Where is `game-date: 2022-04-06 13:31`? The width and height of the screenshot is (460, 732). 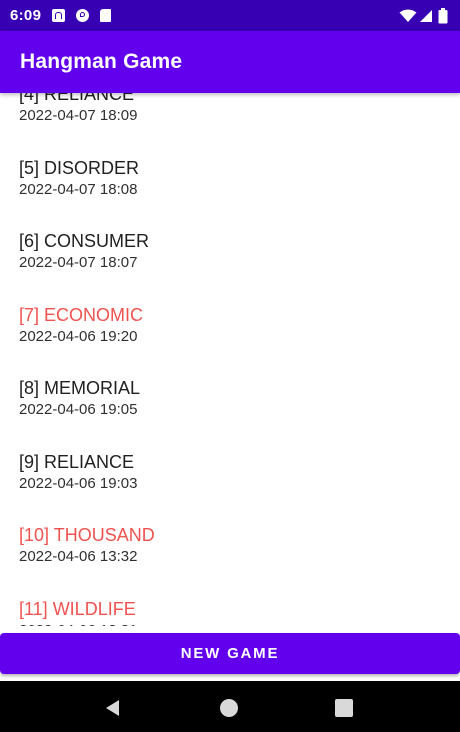
game-date: 2022-04-06 13:31 is located at coordinates (239, 624).